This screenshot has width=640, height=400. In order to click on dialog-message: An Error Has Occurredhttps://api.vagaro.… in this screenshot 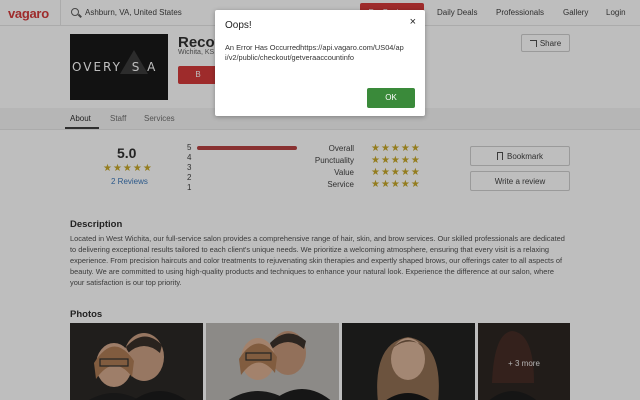, I will do `click(314, 52)`.